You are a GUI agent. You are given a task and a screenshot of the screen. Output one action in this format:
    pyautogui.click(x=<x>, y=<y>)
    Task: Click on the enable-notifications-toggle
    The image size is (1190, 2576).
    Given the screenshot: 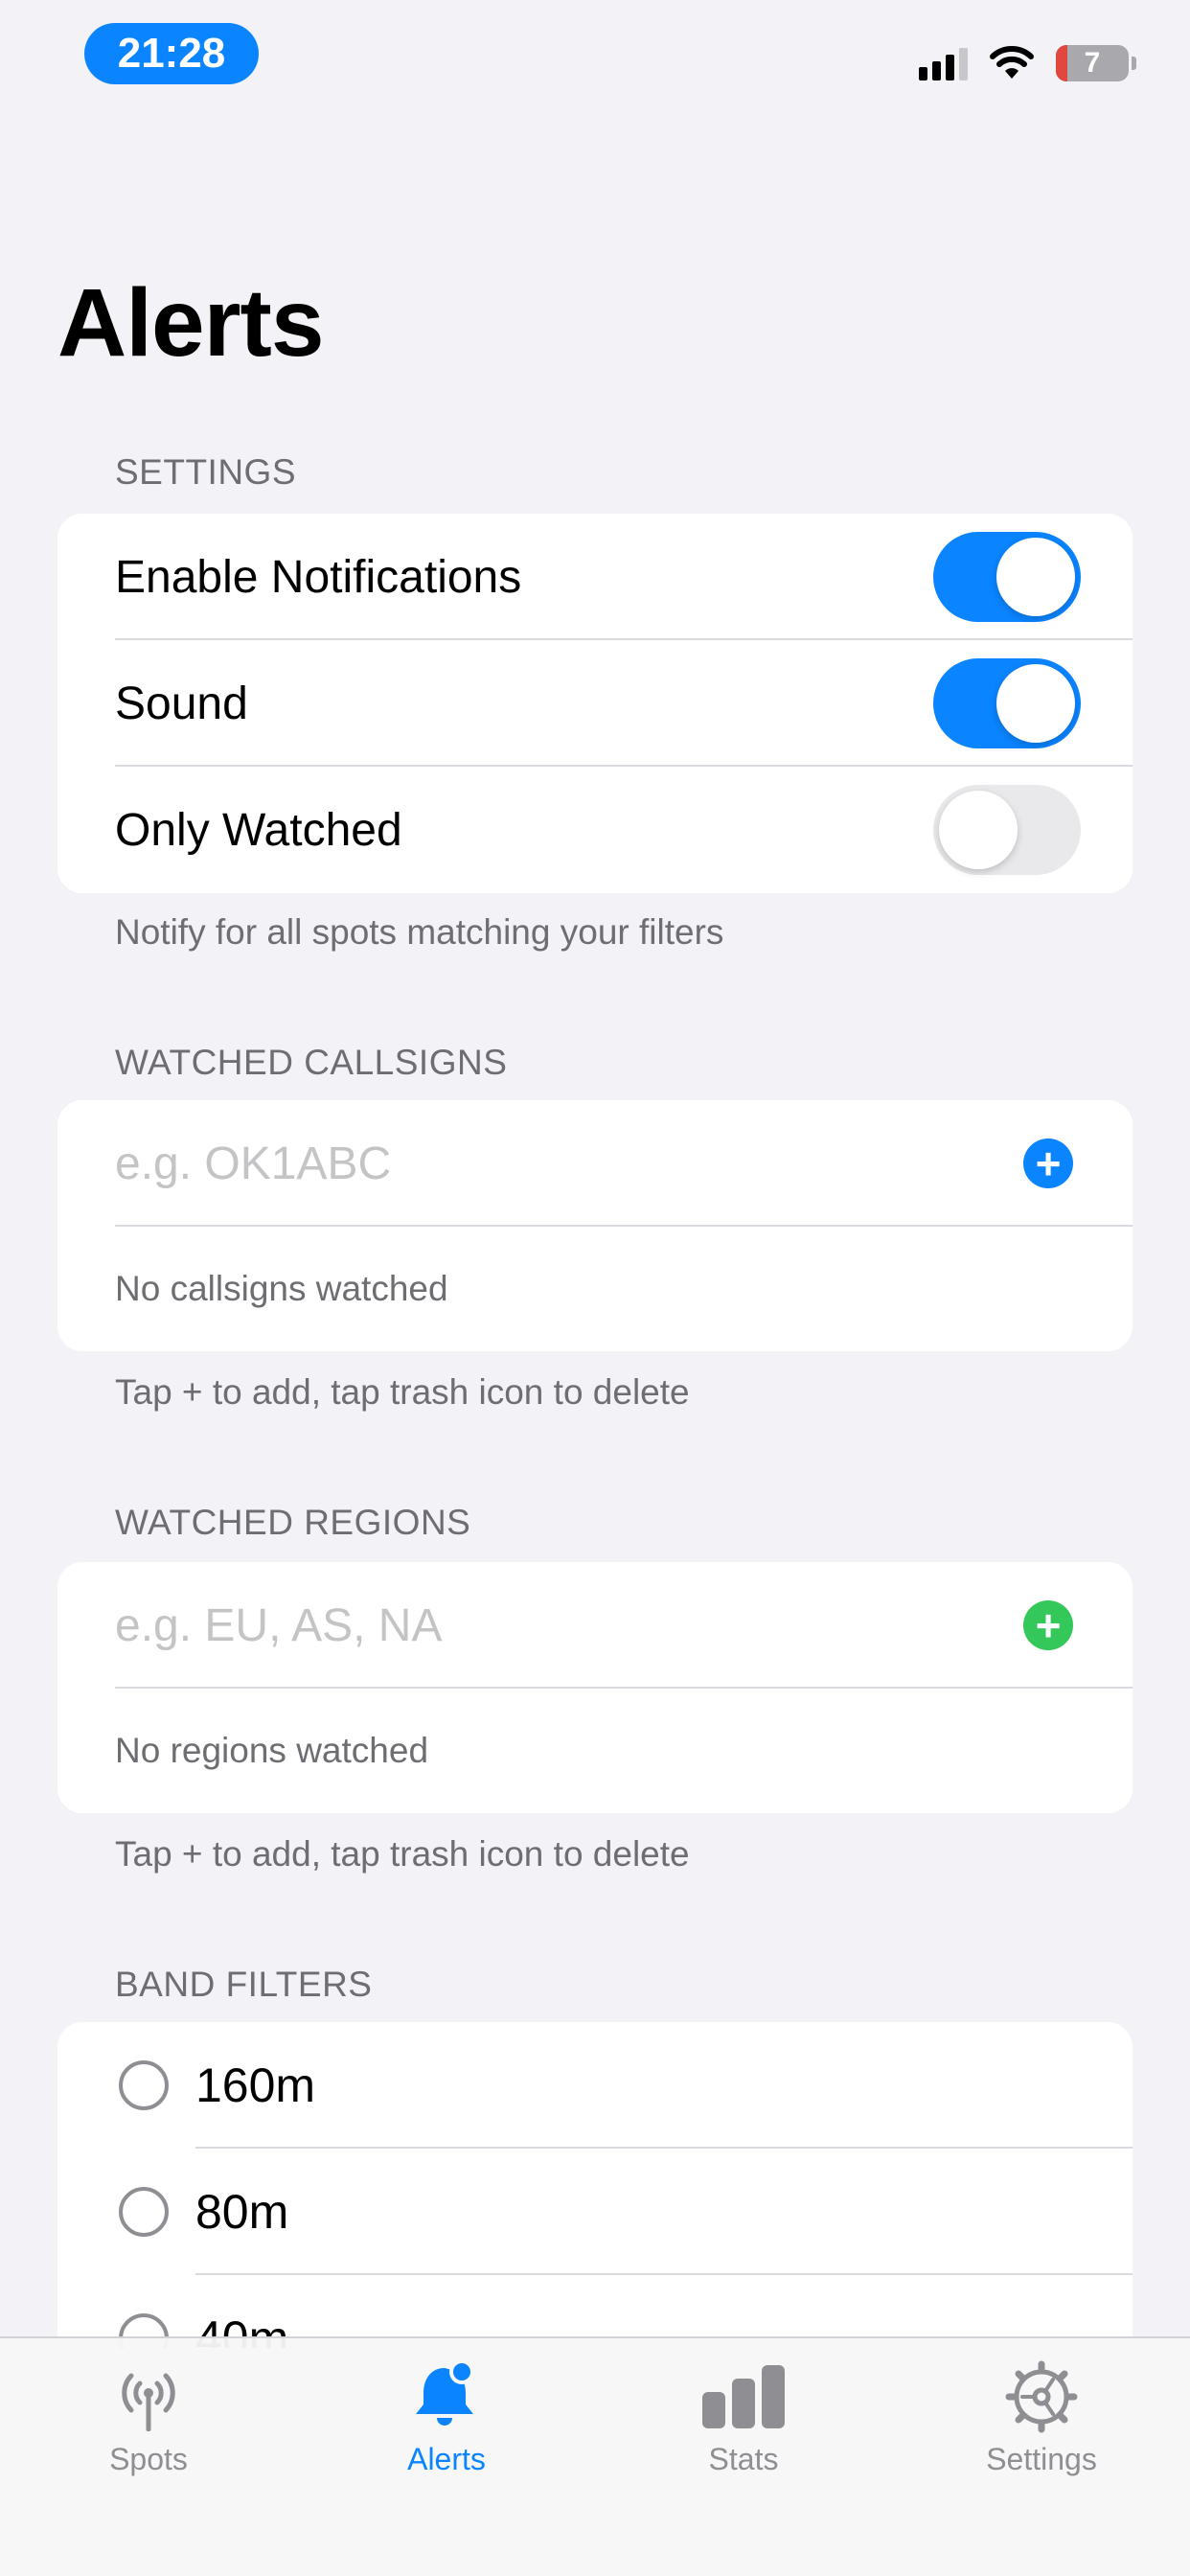 What is the action you would take?
    pyautogui.click(x=1007, y=577)
    